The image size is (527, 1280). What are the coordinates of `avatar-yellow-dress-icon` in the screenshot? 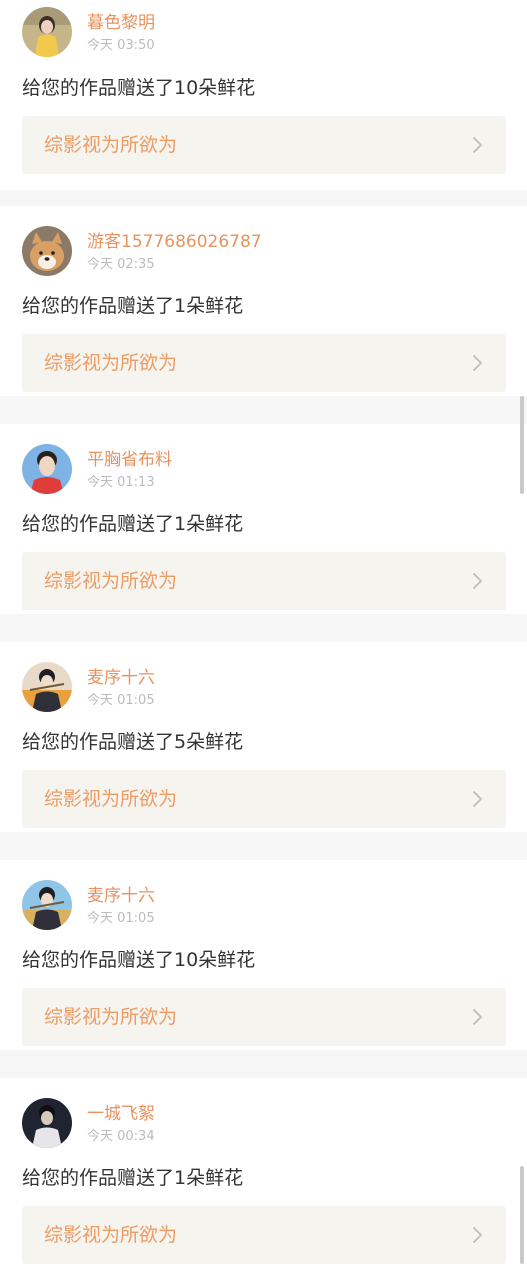 It's located at (47, 32).